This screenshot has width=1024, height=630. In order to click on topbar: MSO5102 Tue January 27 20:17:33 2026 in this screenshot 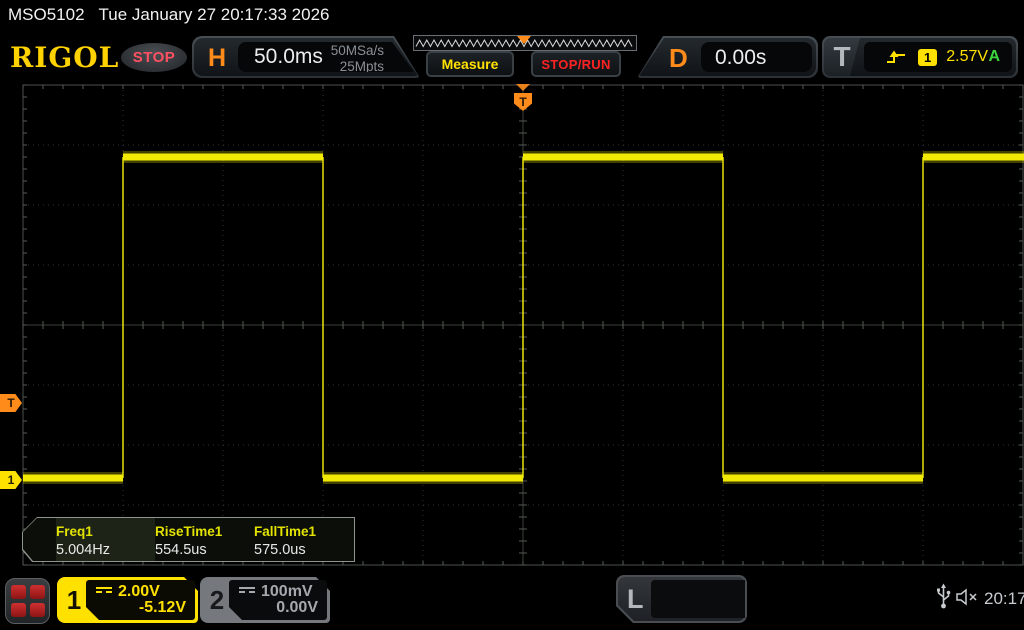, I will do `click(175, 15)`.